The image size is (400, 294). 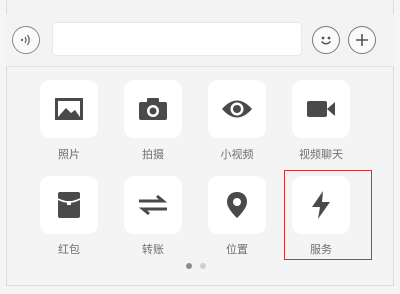 I want to click on eye-icon, so click(x=237, y=109).